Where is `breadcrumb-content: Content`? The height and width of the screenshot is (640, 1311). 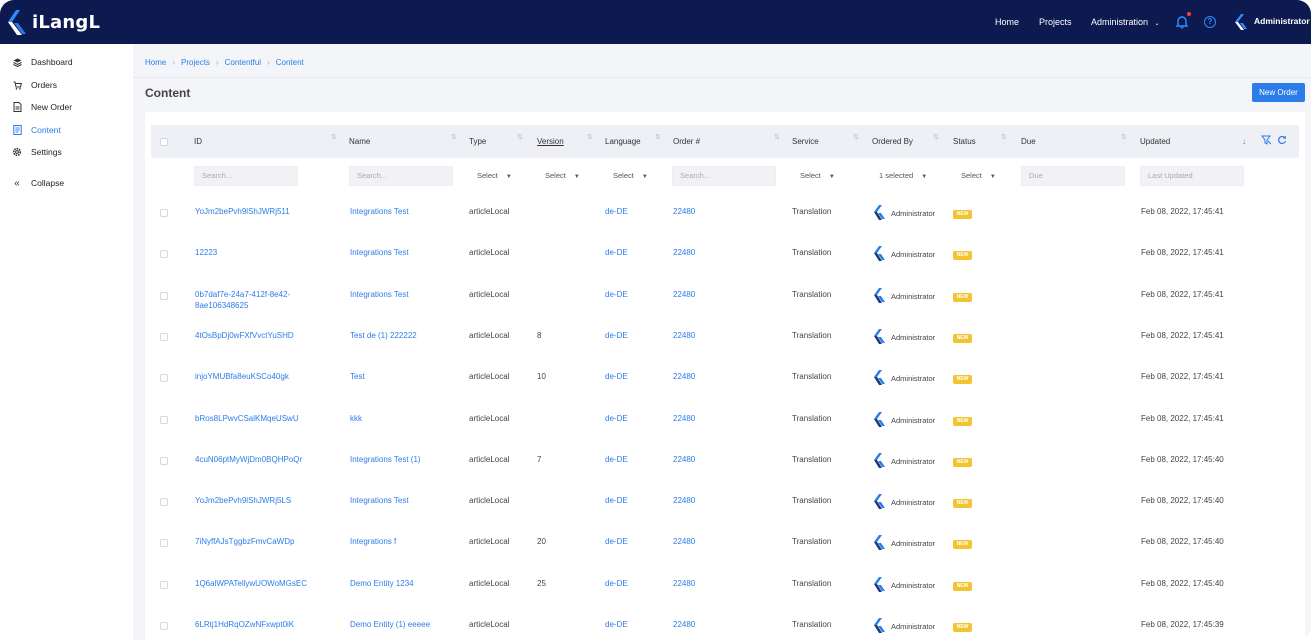
breadcrumb-content: Content is located at coordinates (290, 62).